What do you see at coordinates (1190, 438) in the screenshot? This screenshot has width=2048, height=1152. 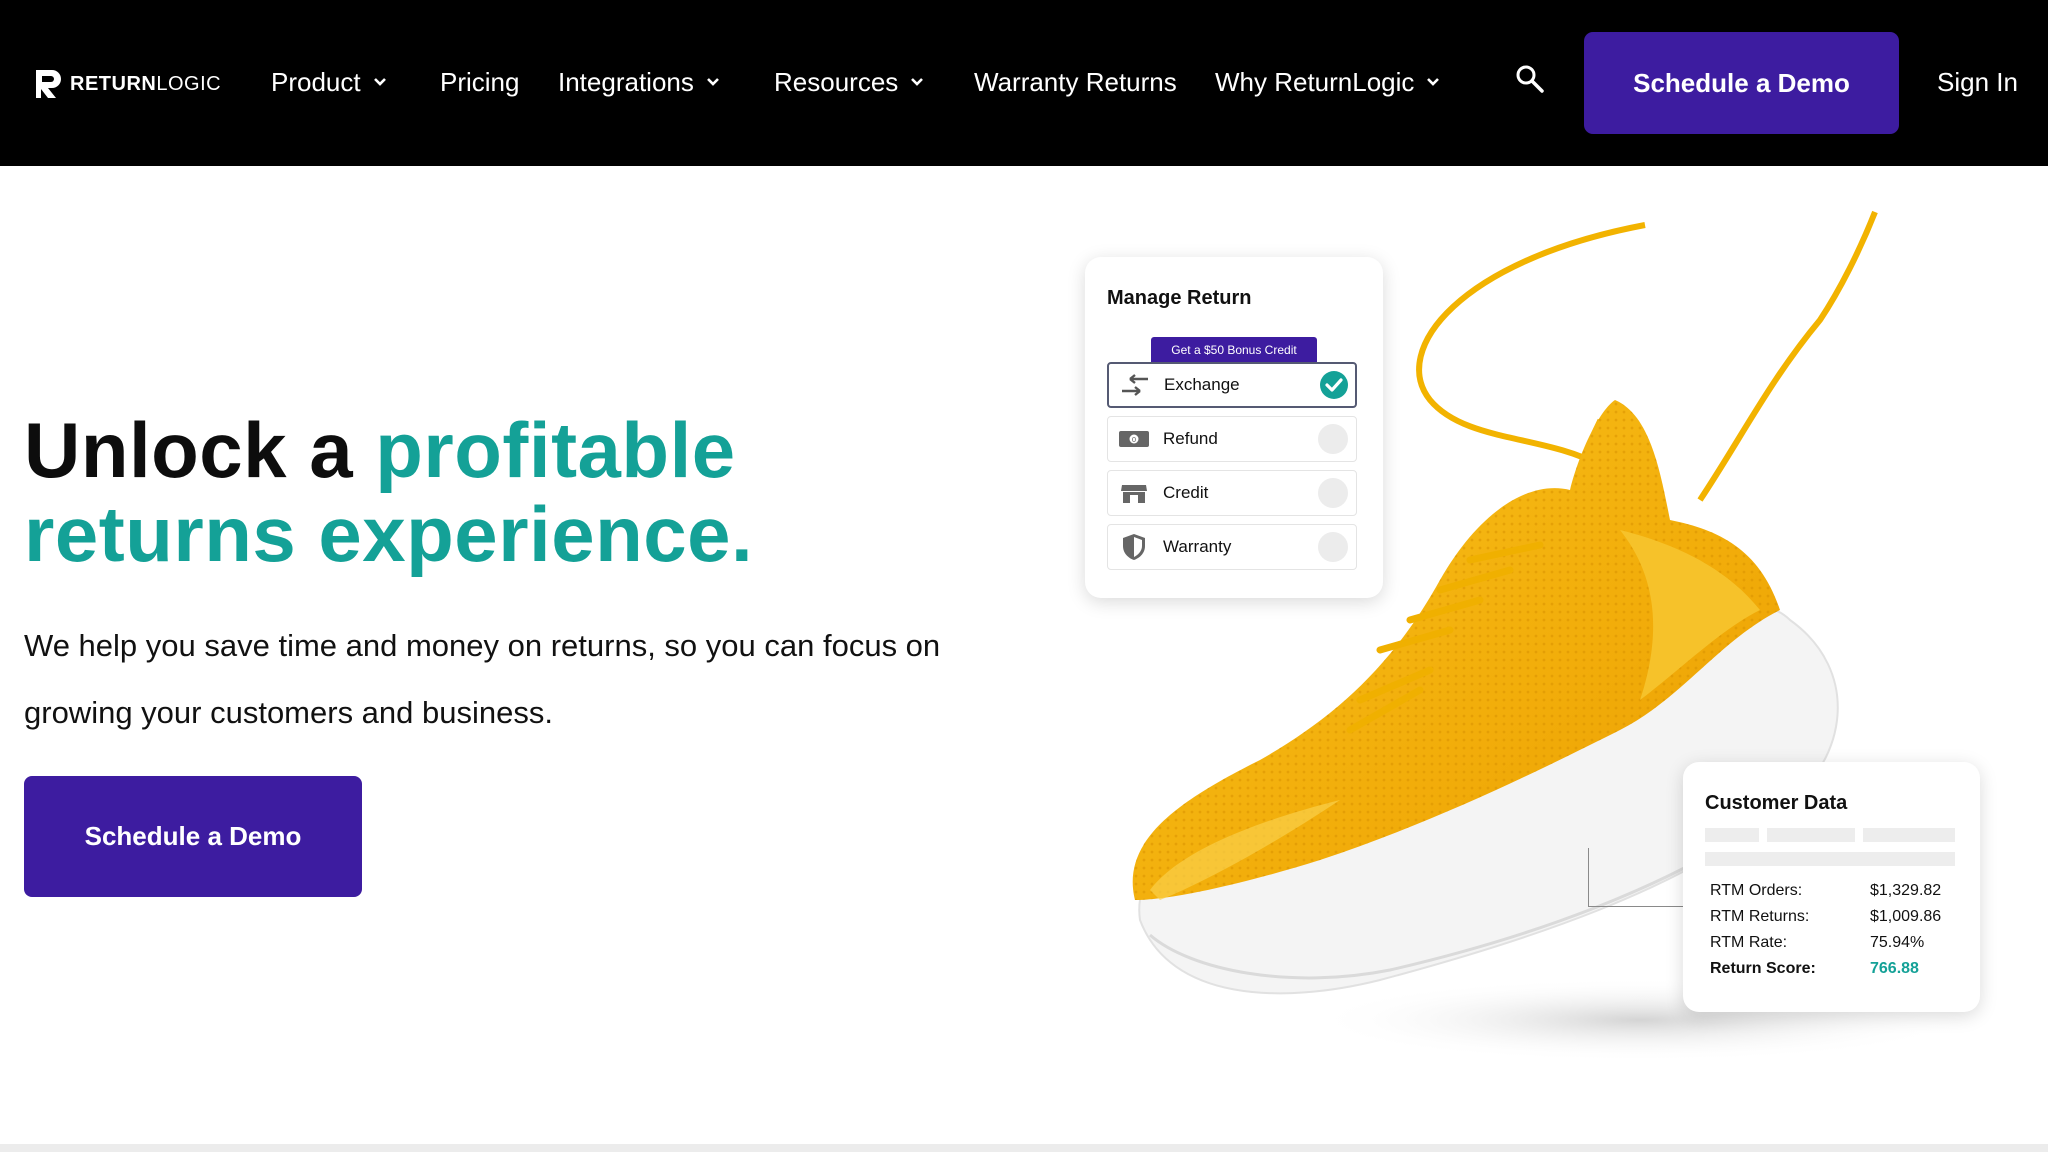 I see `option-label: Refund` at bounding box center [1190, 438].